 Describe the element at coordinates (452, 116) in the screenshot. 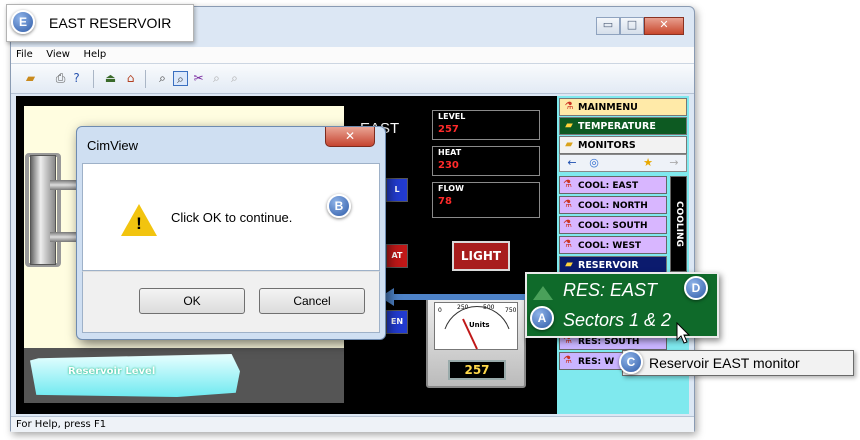

I see `level-label: LEVEL` at that location.